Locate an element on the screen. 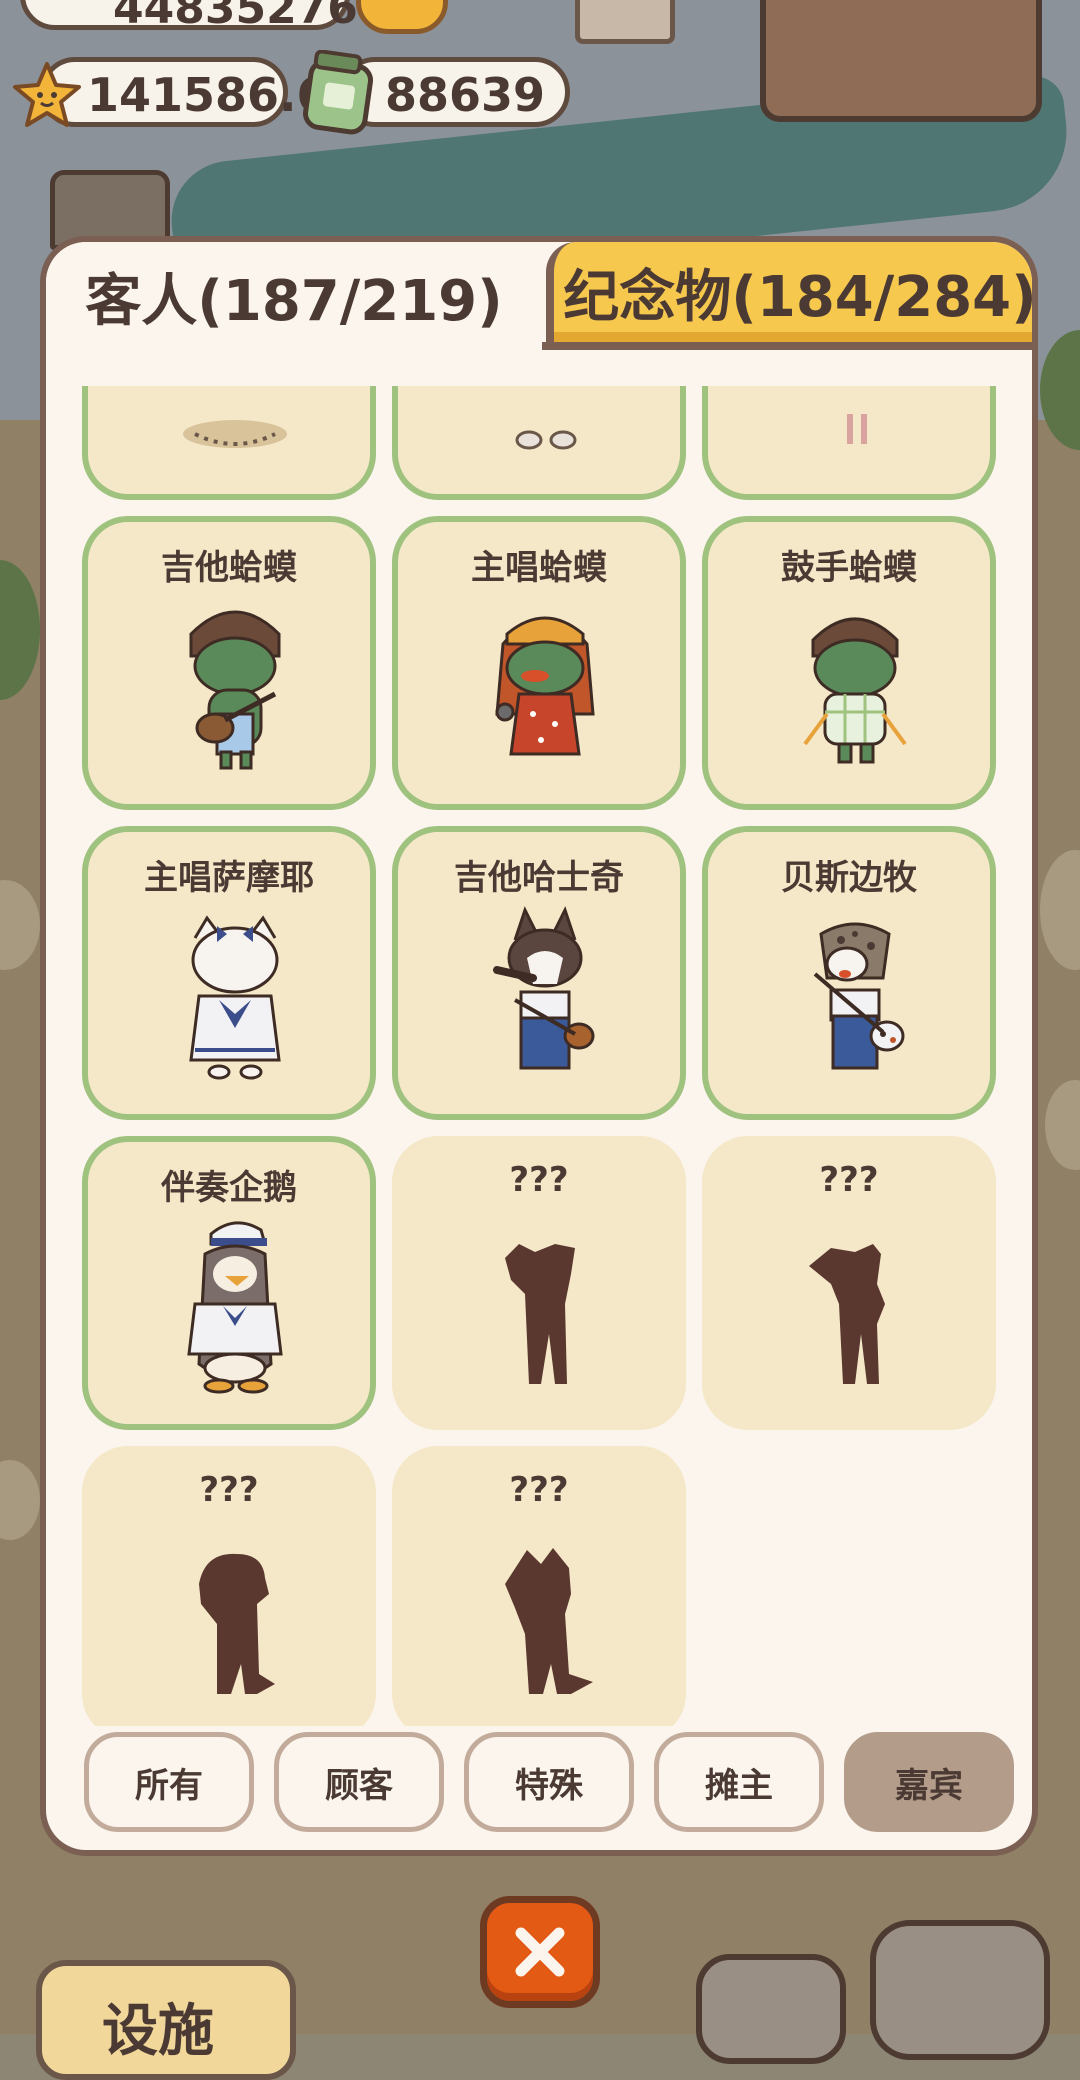 This screenshot has height=2080, width=1080. calendar-icon is located at coordinates (625, 22).